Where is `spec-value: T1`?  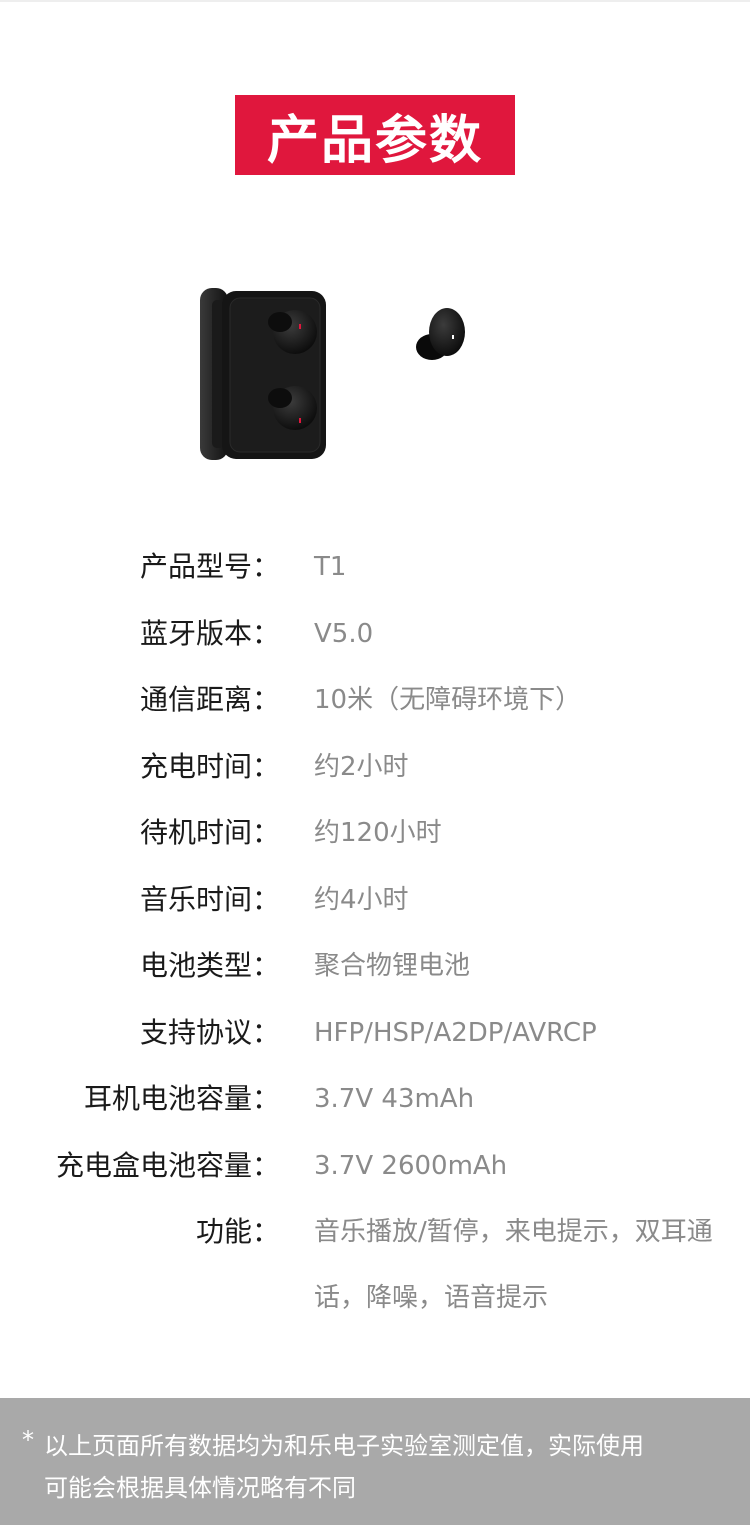
spec-value: T1 is located at coordinates (330, 567).